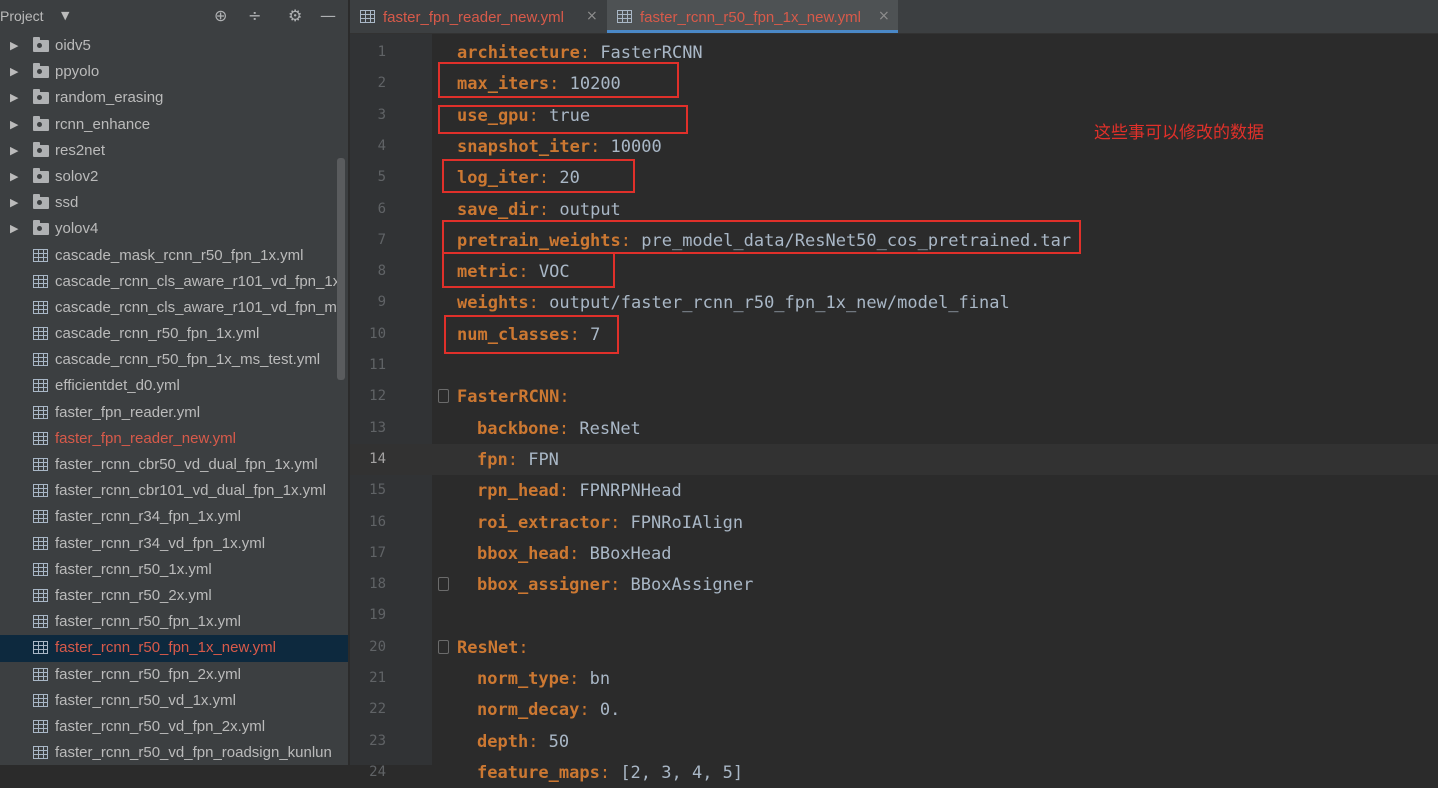 The height and width of the screenshot is (788, 1438). Describe the element at coordinates (174, 125) in the screenshot. I see `folder-row: ▶ rcnn_enhance` at that location.